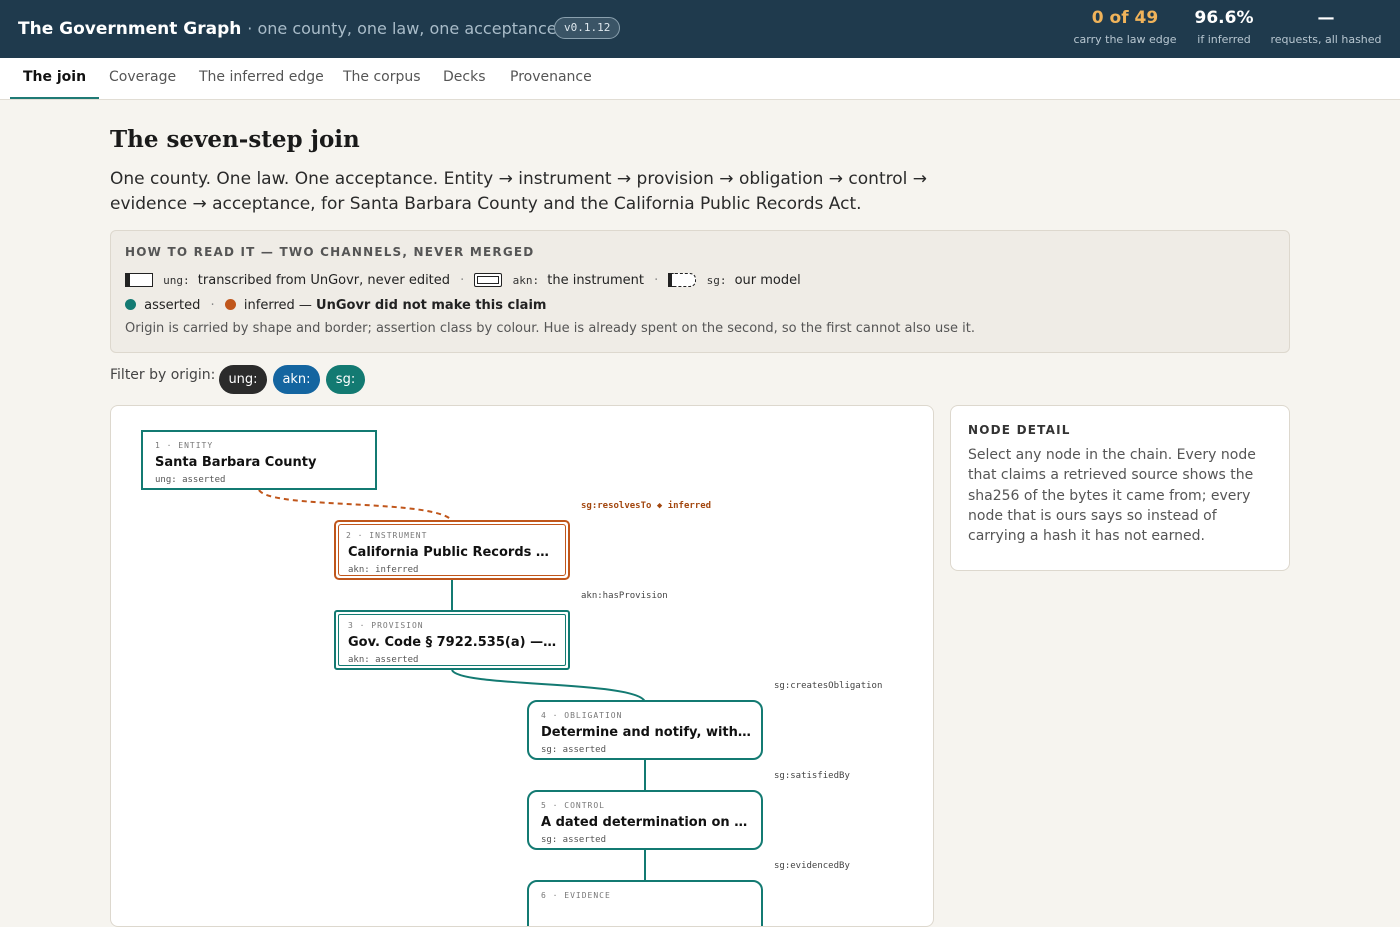 The image size is (1400, 927). Describe the element at coordinates (1224, 39) in the screenshot. I see `stat-label: if inferred` at that location.